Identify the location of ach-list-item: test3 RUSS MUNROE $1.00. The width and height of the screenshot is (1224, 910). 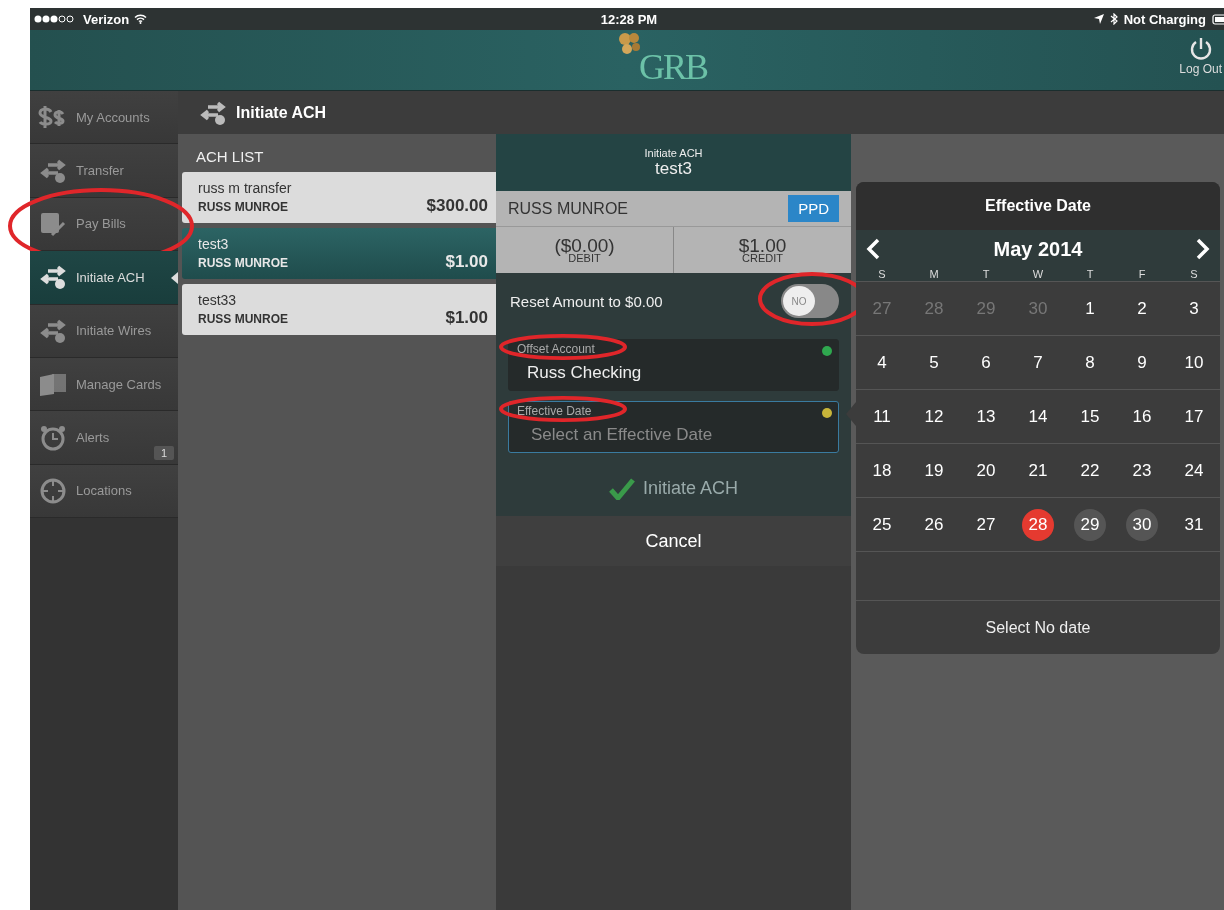
(339, 253).